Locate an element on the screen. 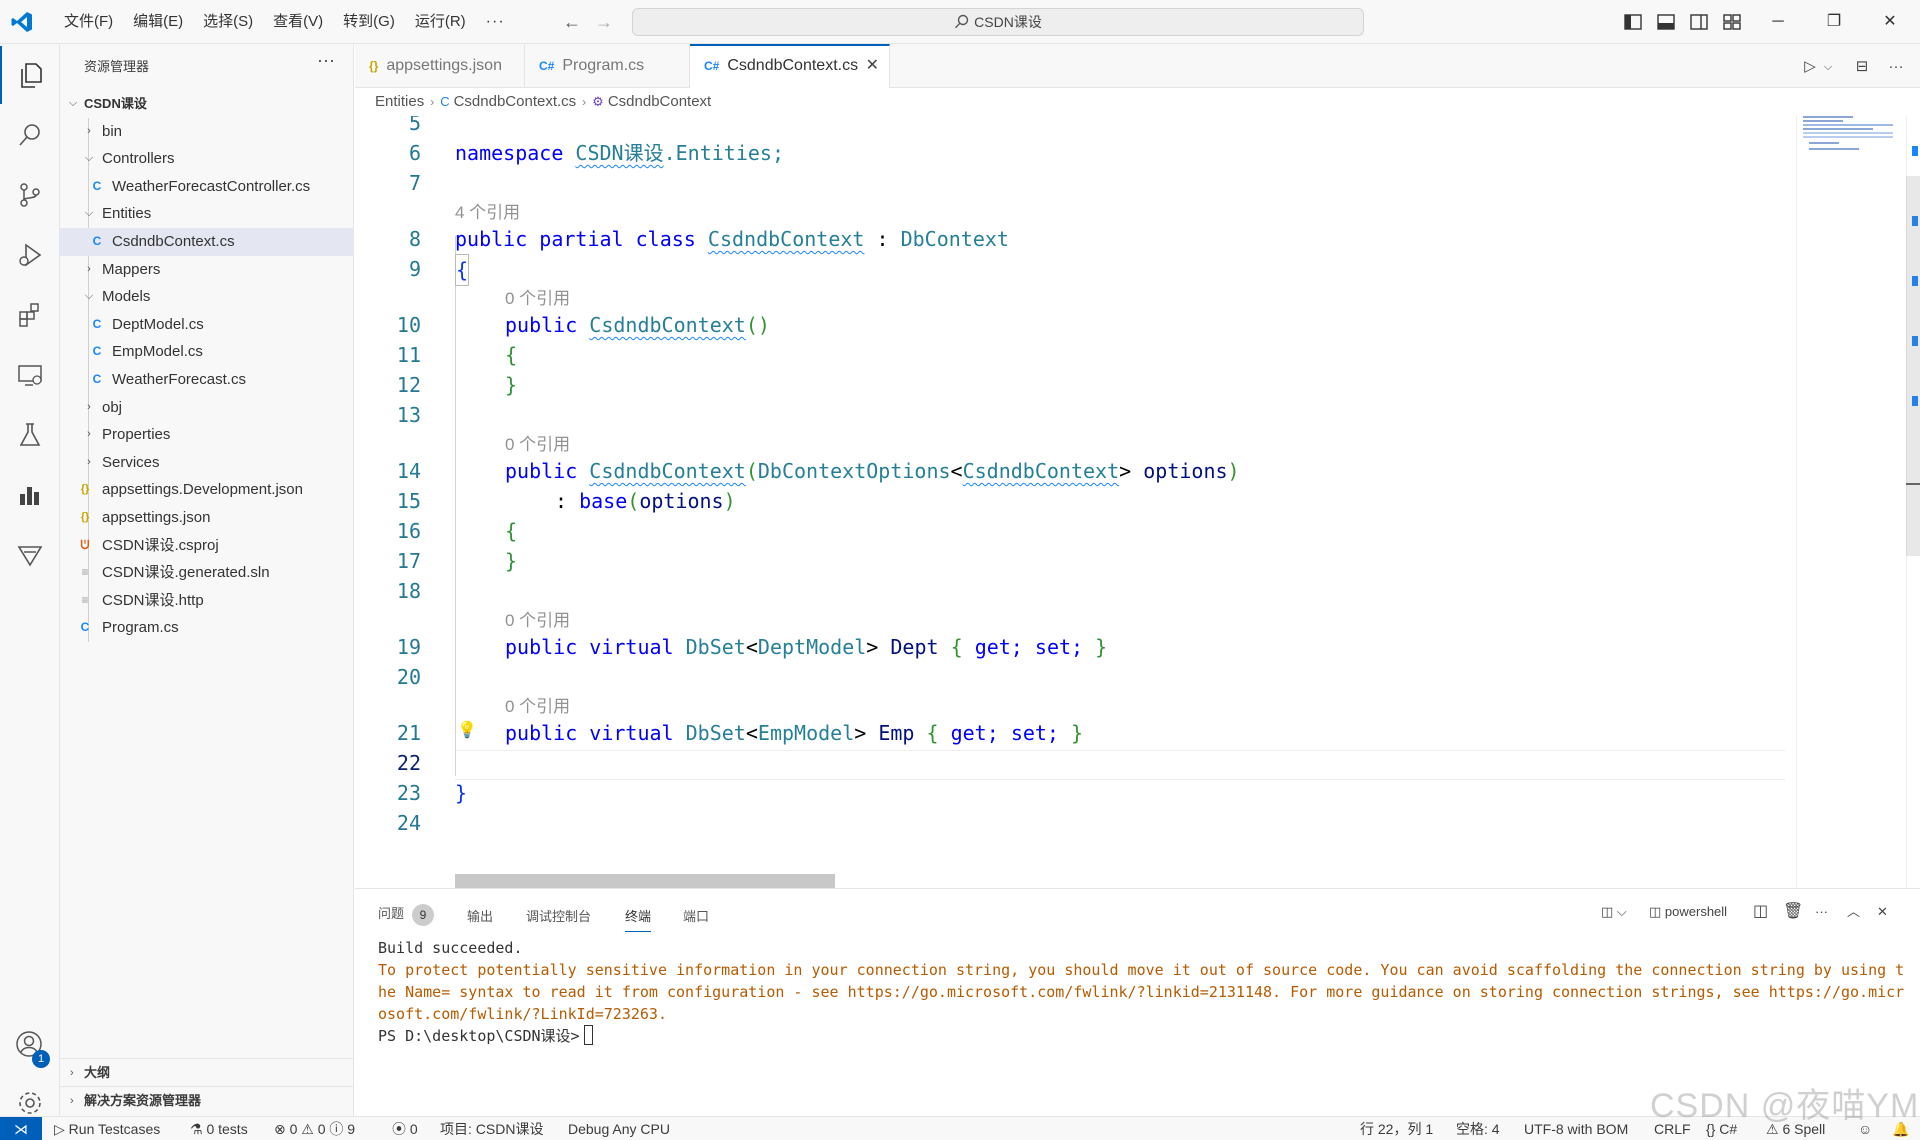  tree-root-folder: ⌵ CSDN课设 is located at coordinates (207, 104).